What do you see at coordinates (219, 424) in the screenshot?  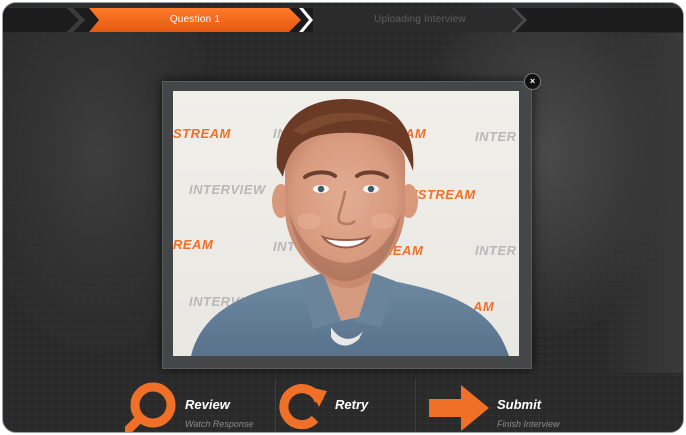 I see `review-sublabel: Watch Response` at bounding box center [219, 424].